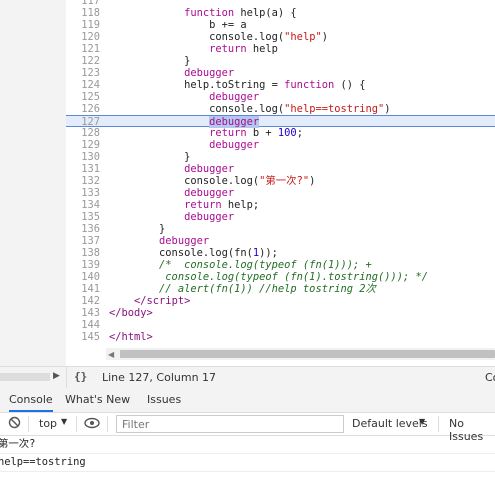 The image size is (495, 488). What do you see at coordinates (280, 205) in the screenshot?
I see `code-line: 134 return help;` at bounding box center [280, 205].